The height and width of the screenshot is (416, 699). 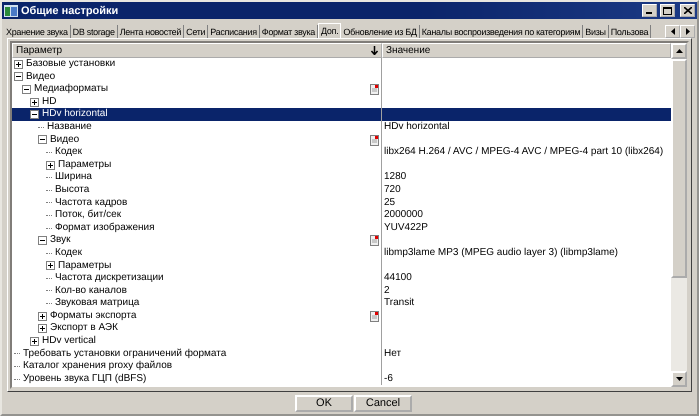 I want to click on property-name: Форматы экспорта, so click(x=93, y=316).